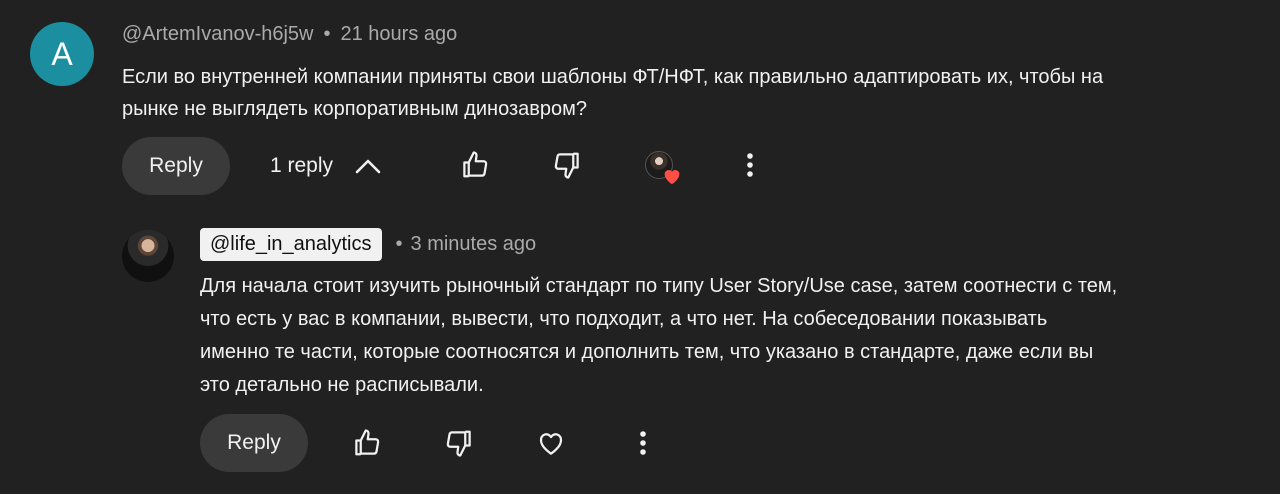  I want to click on comment-author: @ArtemIvanov-h6j5w, so click(217, 34).